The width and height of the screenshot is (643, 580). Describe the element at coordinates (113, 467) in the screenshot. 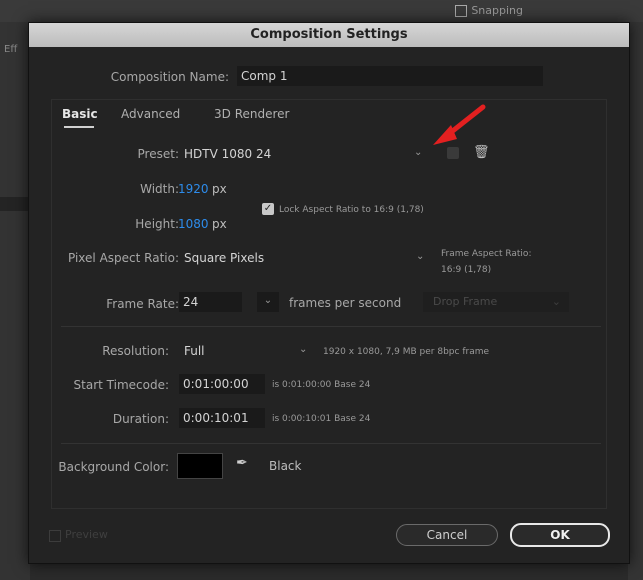

I see `background-color-label: Background Color:` at that location.